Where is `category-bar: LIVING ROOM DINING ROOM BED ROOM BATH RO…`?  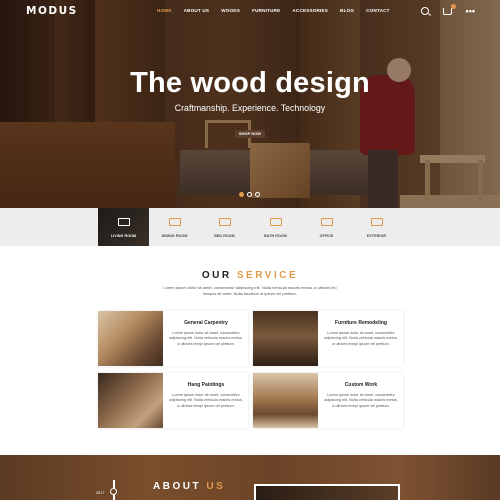
category-bar: LIVING ROOM DINING ROOM BED ROOM BATH RO… is located at coordinates (250, 227).